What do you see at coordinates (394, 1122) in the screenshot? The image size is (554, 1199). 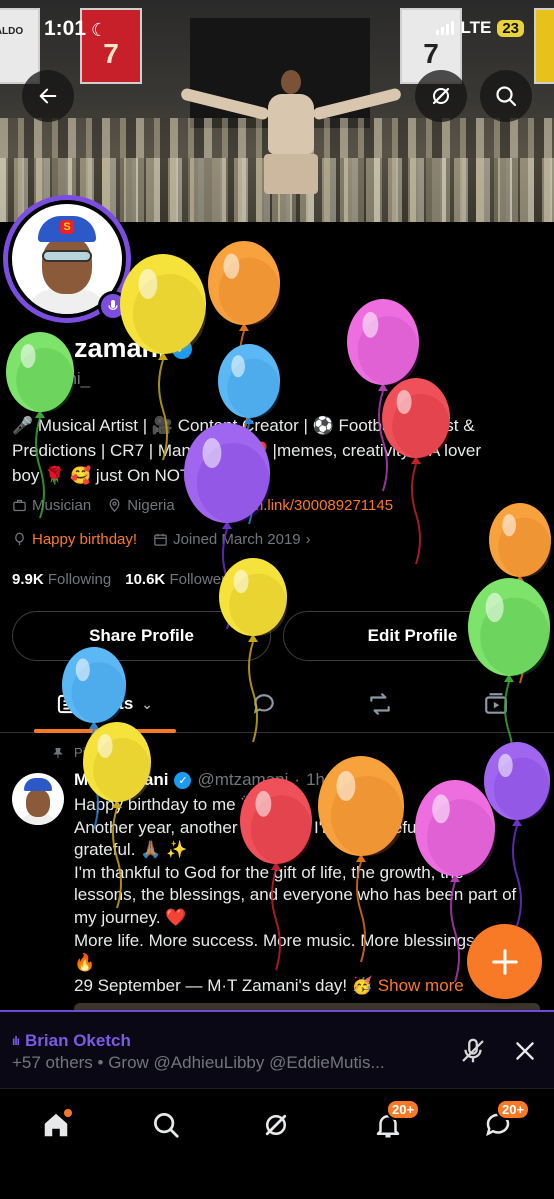 I see `nav-notifications: 20+` at bounding box center [394, 1122].